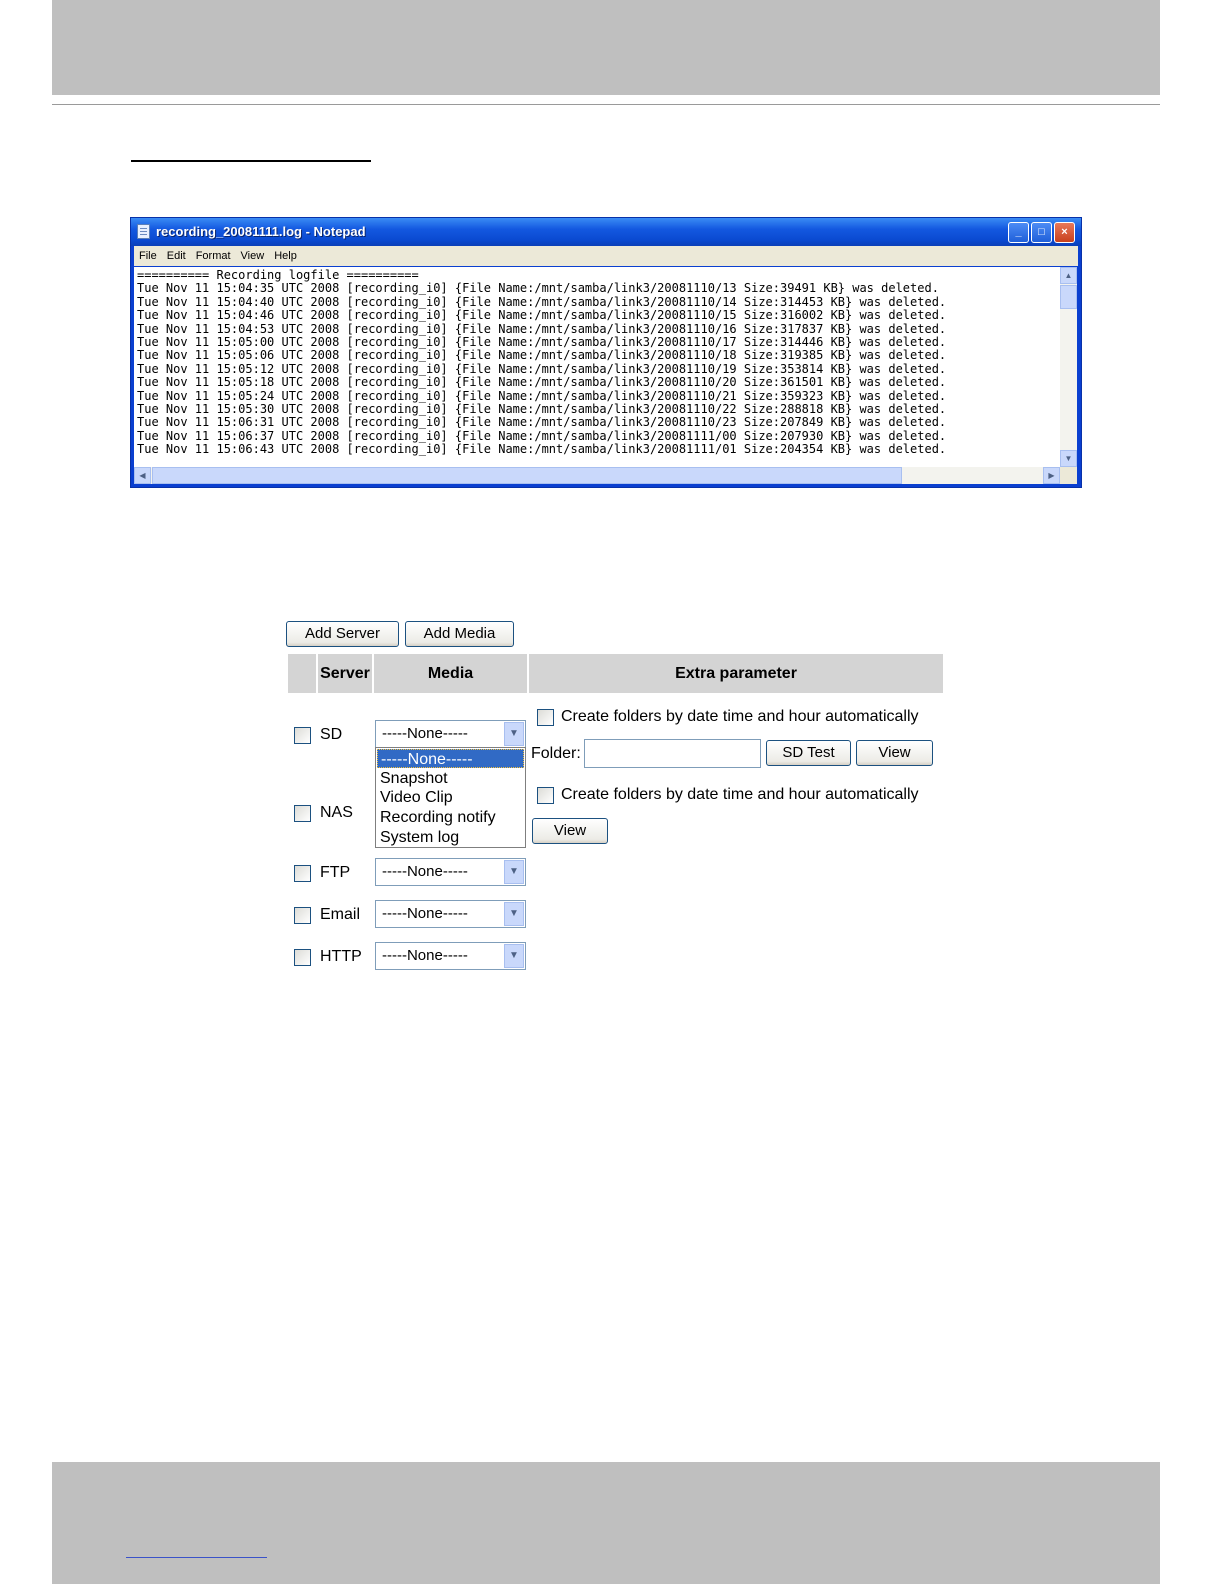 This screenshot has width=1224, height=1584. I want to click on header-divider, so click(606, 104).